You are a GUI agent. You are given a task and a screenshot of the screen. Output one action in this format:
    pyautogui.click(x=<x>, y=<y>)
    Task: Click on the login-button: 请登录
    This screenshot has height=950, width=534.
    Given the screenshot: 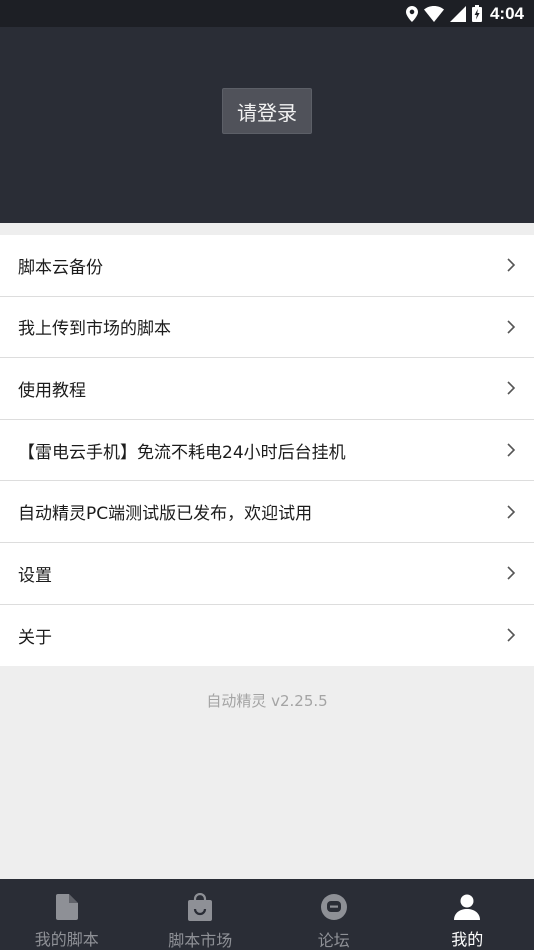 What is the action you would take?
    pyautogui.click(x=267, y=111)
    